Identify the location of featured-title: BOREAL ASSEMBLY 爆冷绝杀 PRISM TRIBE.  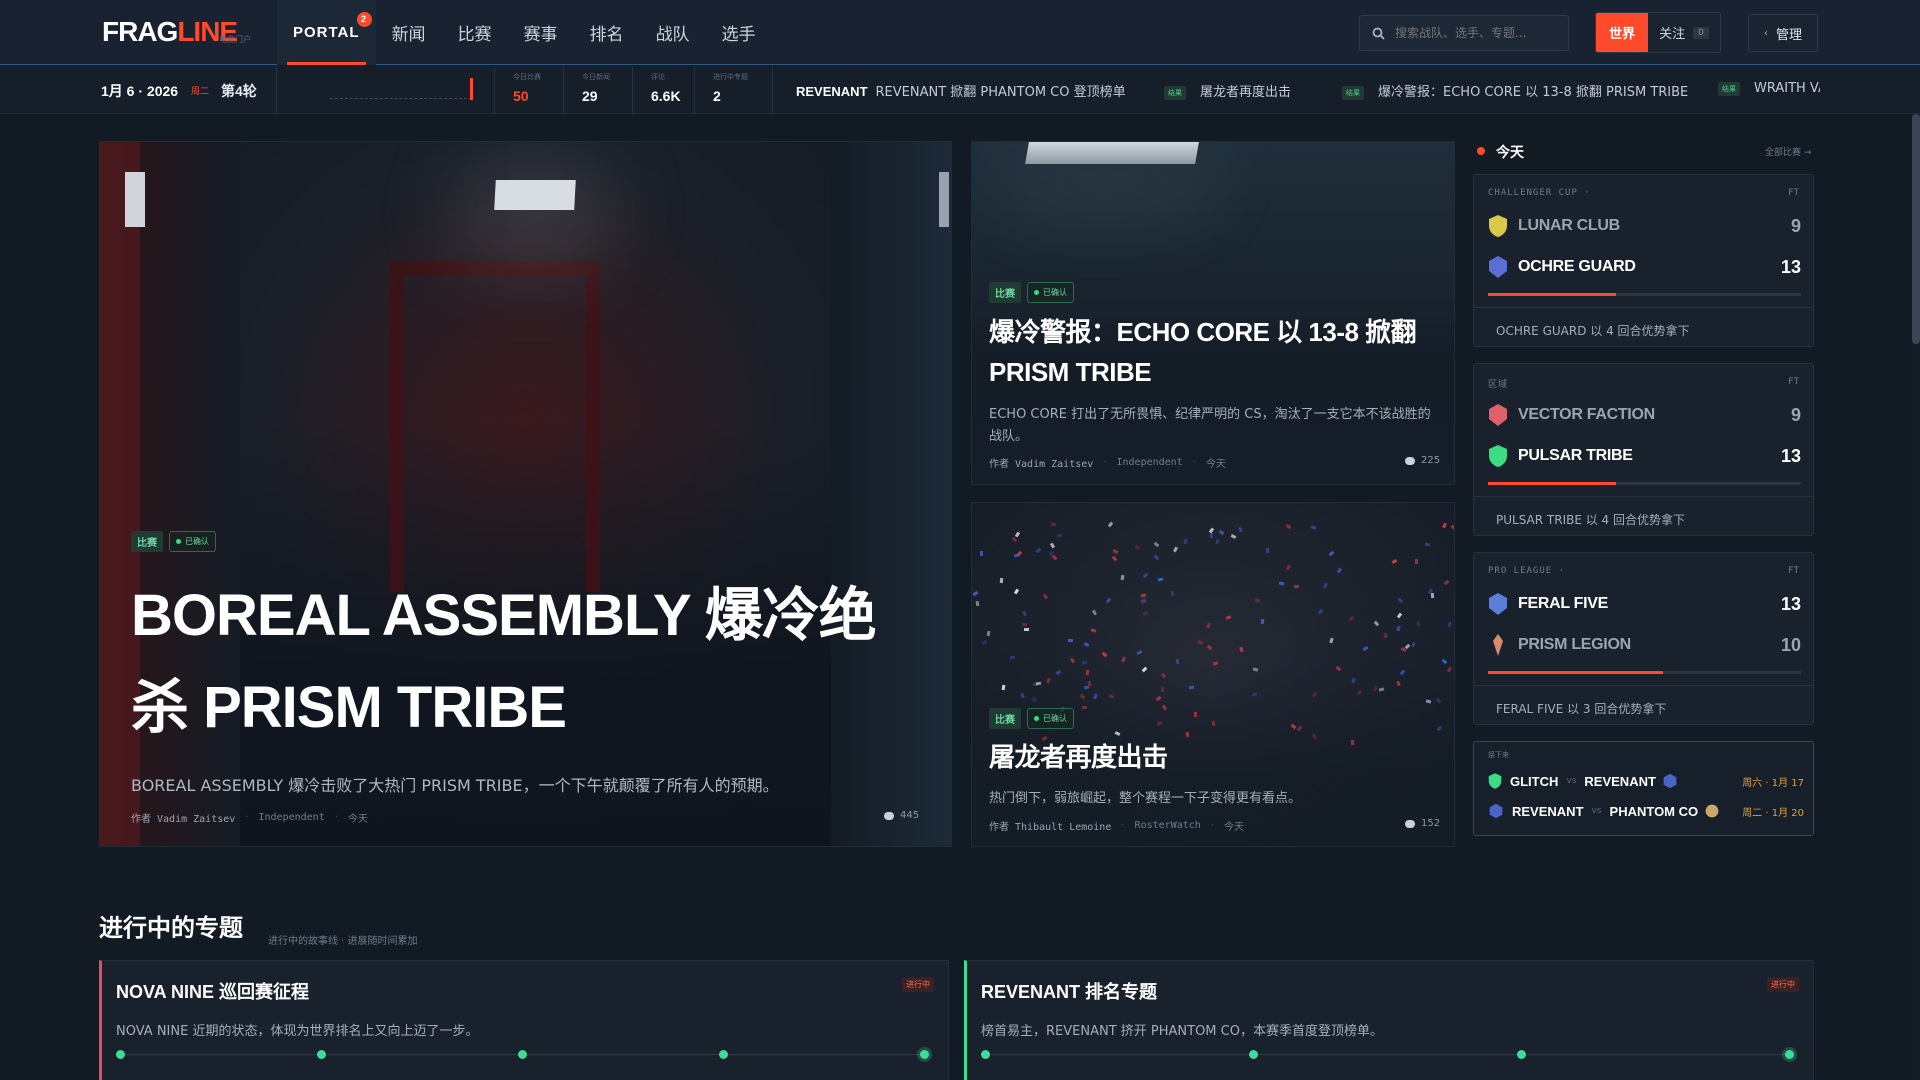
(511, 662).